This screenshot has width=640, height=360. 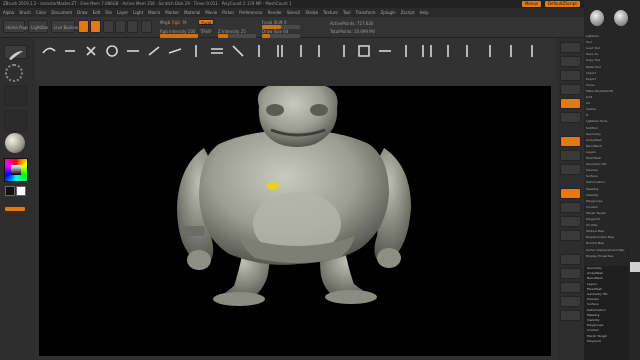 I want to click on m-toggle: M, so click(x=184, y=22).